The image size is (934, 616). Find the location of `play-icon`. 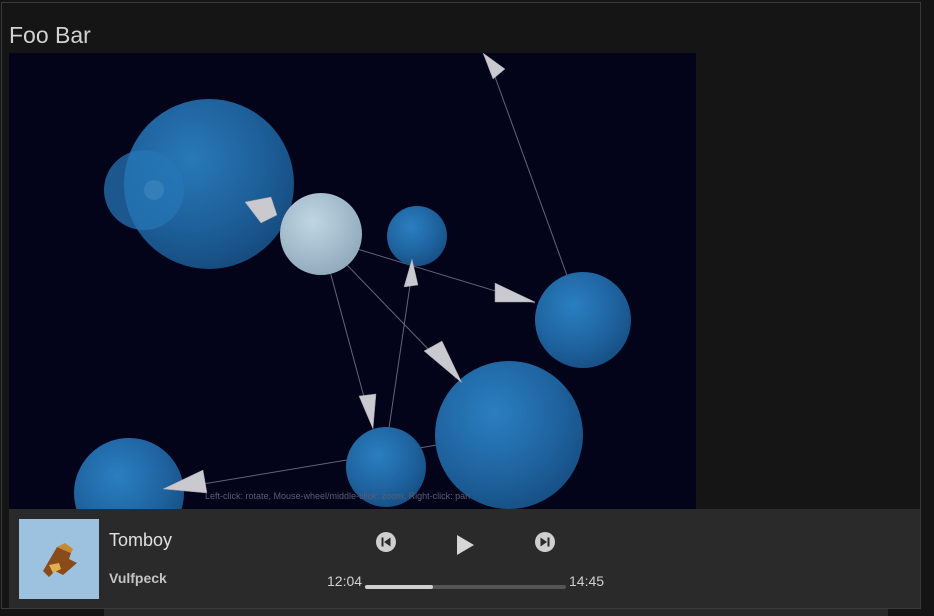

play-icon is located at coordinates (465, 545).